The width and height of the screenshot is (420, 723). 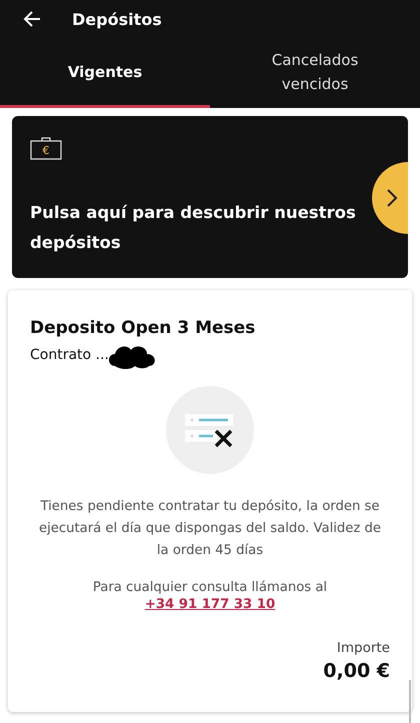 I want to click on list-cancel-icon, so click(x=210, y=430).